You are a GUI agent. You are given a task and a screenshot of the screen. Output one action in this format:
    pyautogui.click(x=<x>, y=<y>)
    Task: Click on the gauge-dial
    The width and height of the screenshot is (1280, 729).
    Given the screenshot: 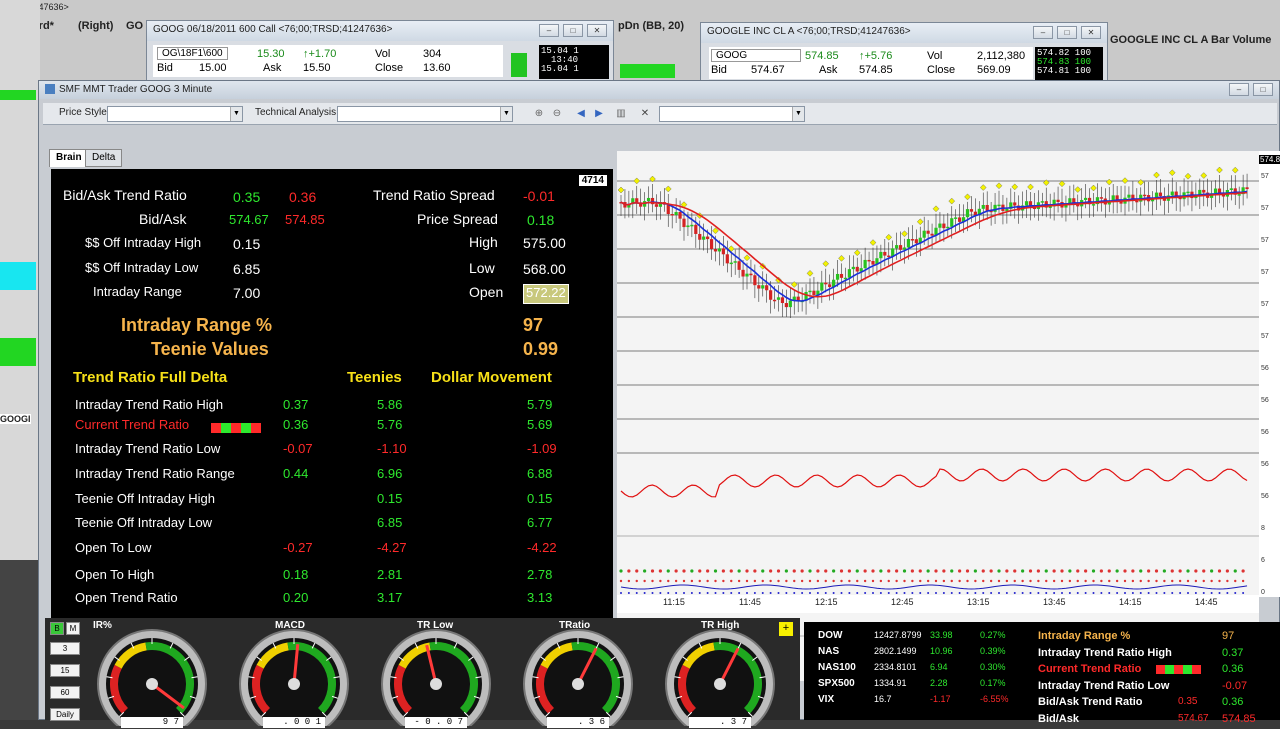 What is the action you would take?
    pyautogui.click(x=720, y=679)
    